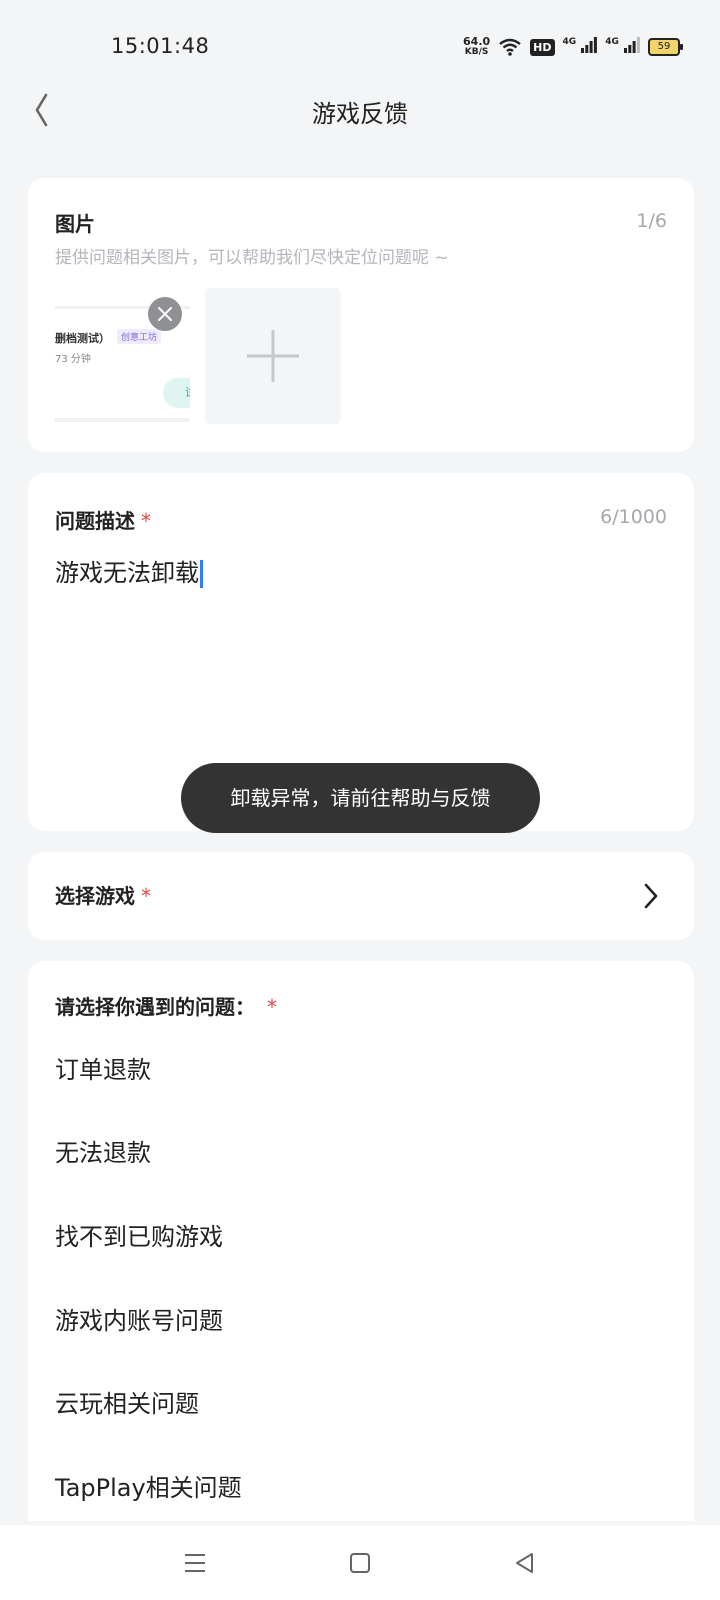 The width and height of the screenshot is (720, 1600). I want to click on remove-image-button, so click(165, 314).